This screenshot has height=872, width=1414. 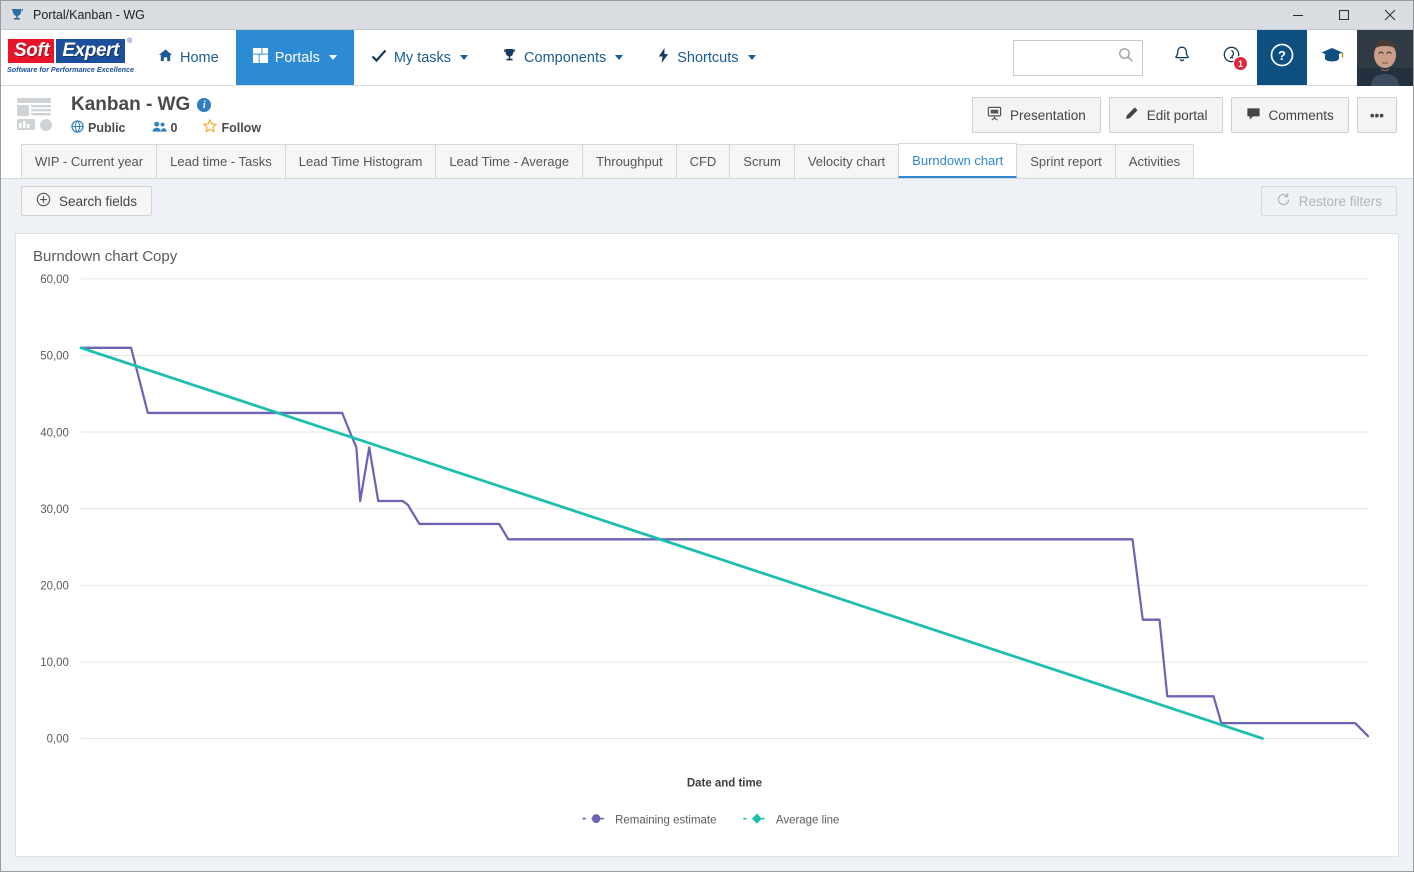 I want to click on nav-item-label: Portals, so click(x=297, y=57).